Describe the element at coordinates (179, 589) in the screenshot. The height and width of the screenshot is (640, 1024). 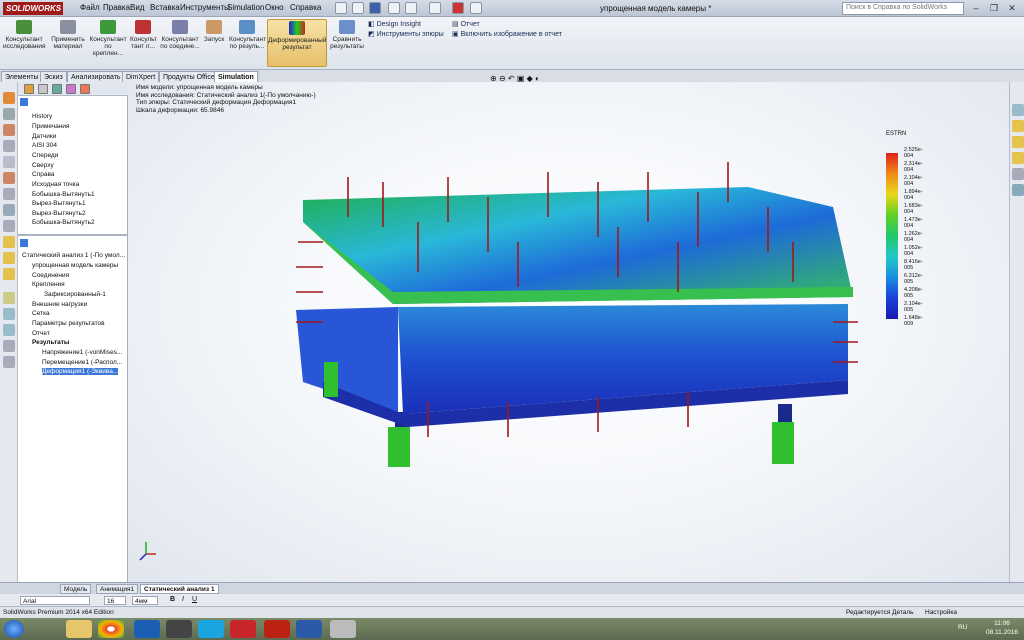
I see `tab-static-study1: Статический анализ 1` at that location.